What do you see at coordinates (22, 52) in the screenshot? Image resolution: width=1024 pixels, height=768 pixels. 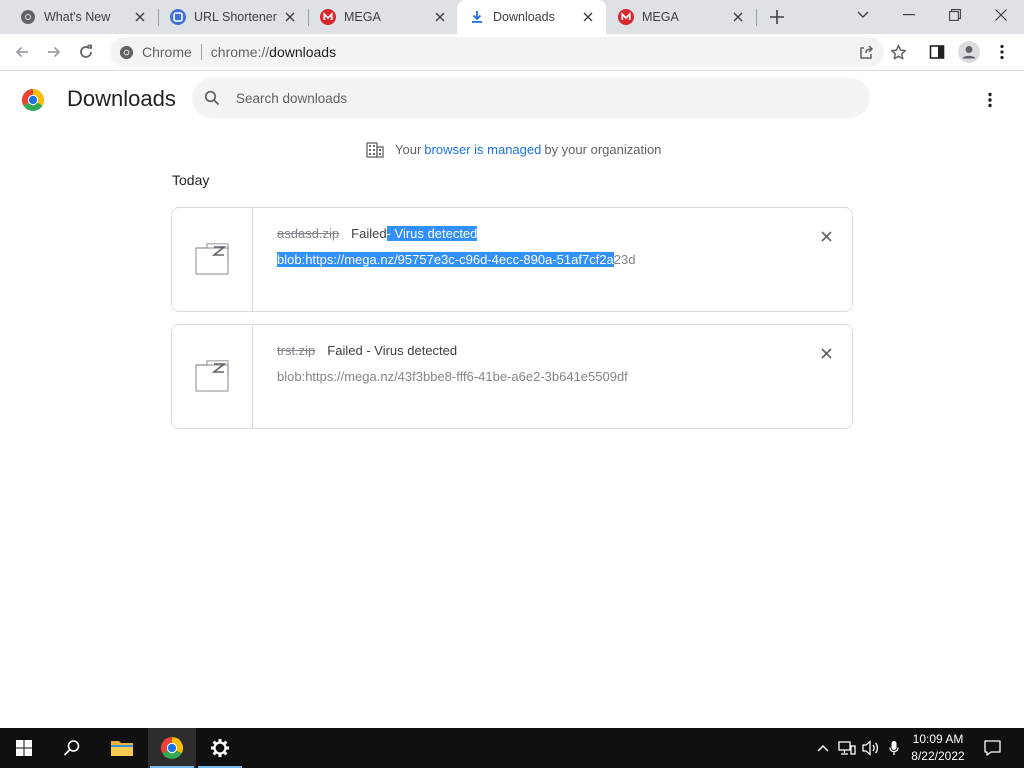 I see `back-button` at bounding box center [22, 52].